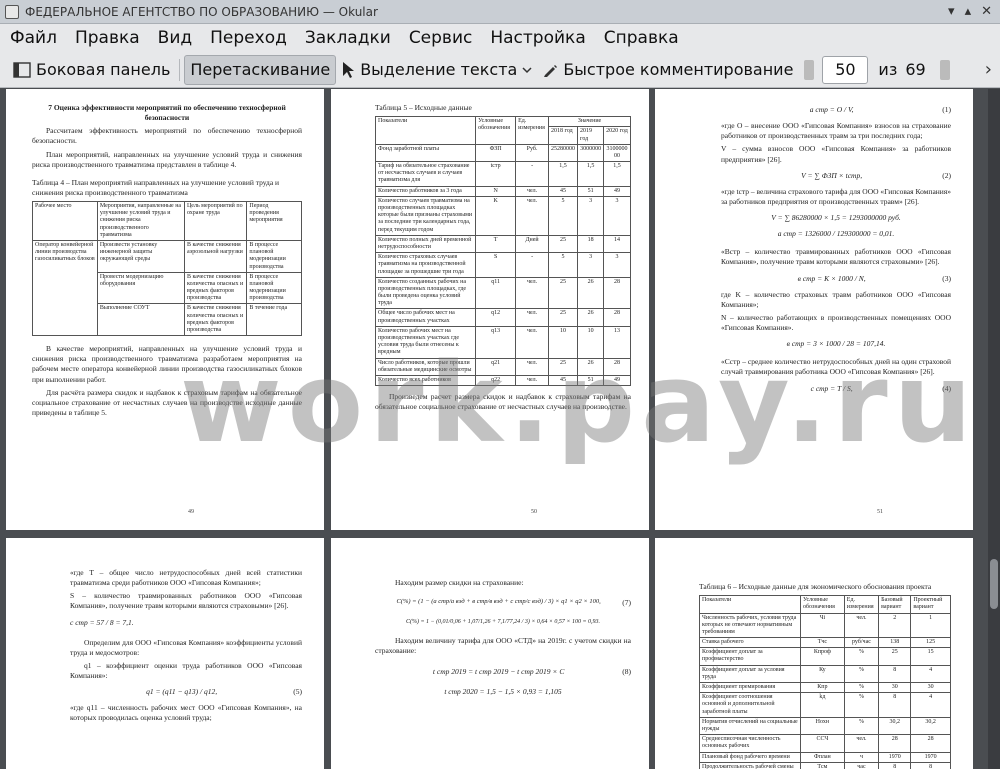 Image resolution: width=1000 pixels, height=769 pixels. What do you see at coordinates (822, 757) in the screenshot?
I see `table-cell: Фплан` at bounding box center [822, 757].